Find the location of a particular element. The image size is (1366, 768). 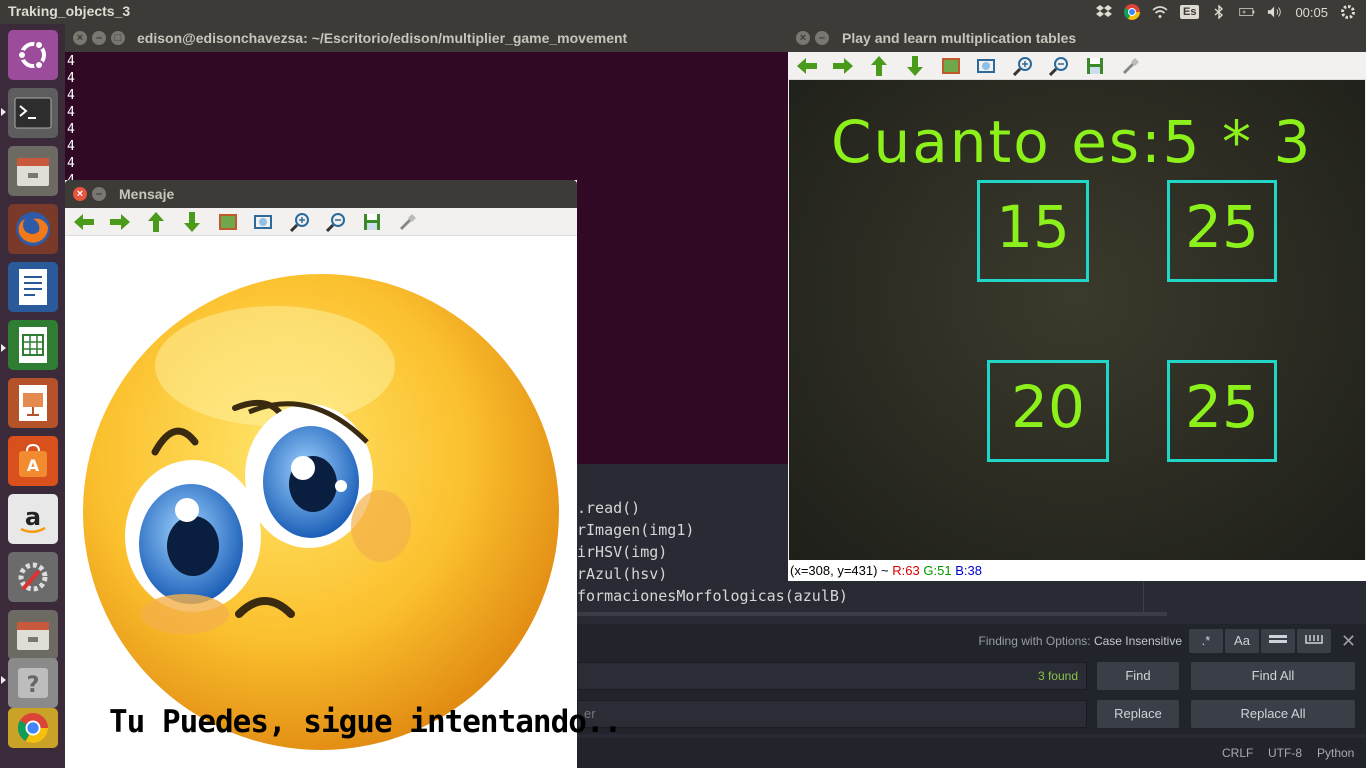

line-endings: CRLF is located at coordinates (1237, 753).